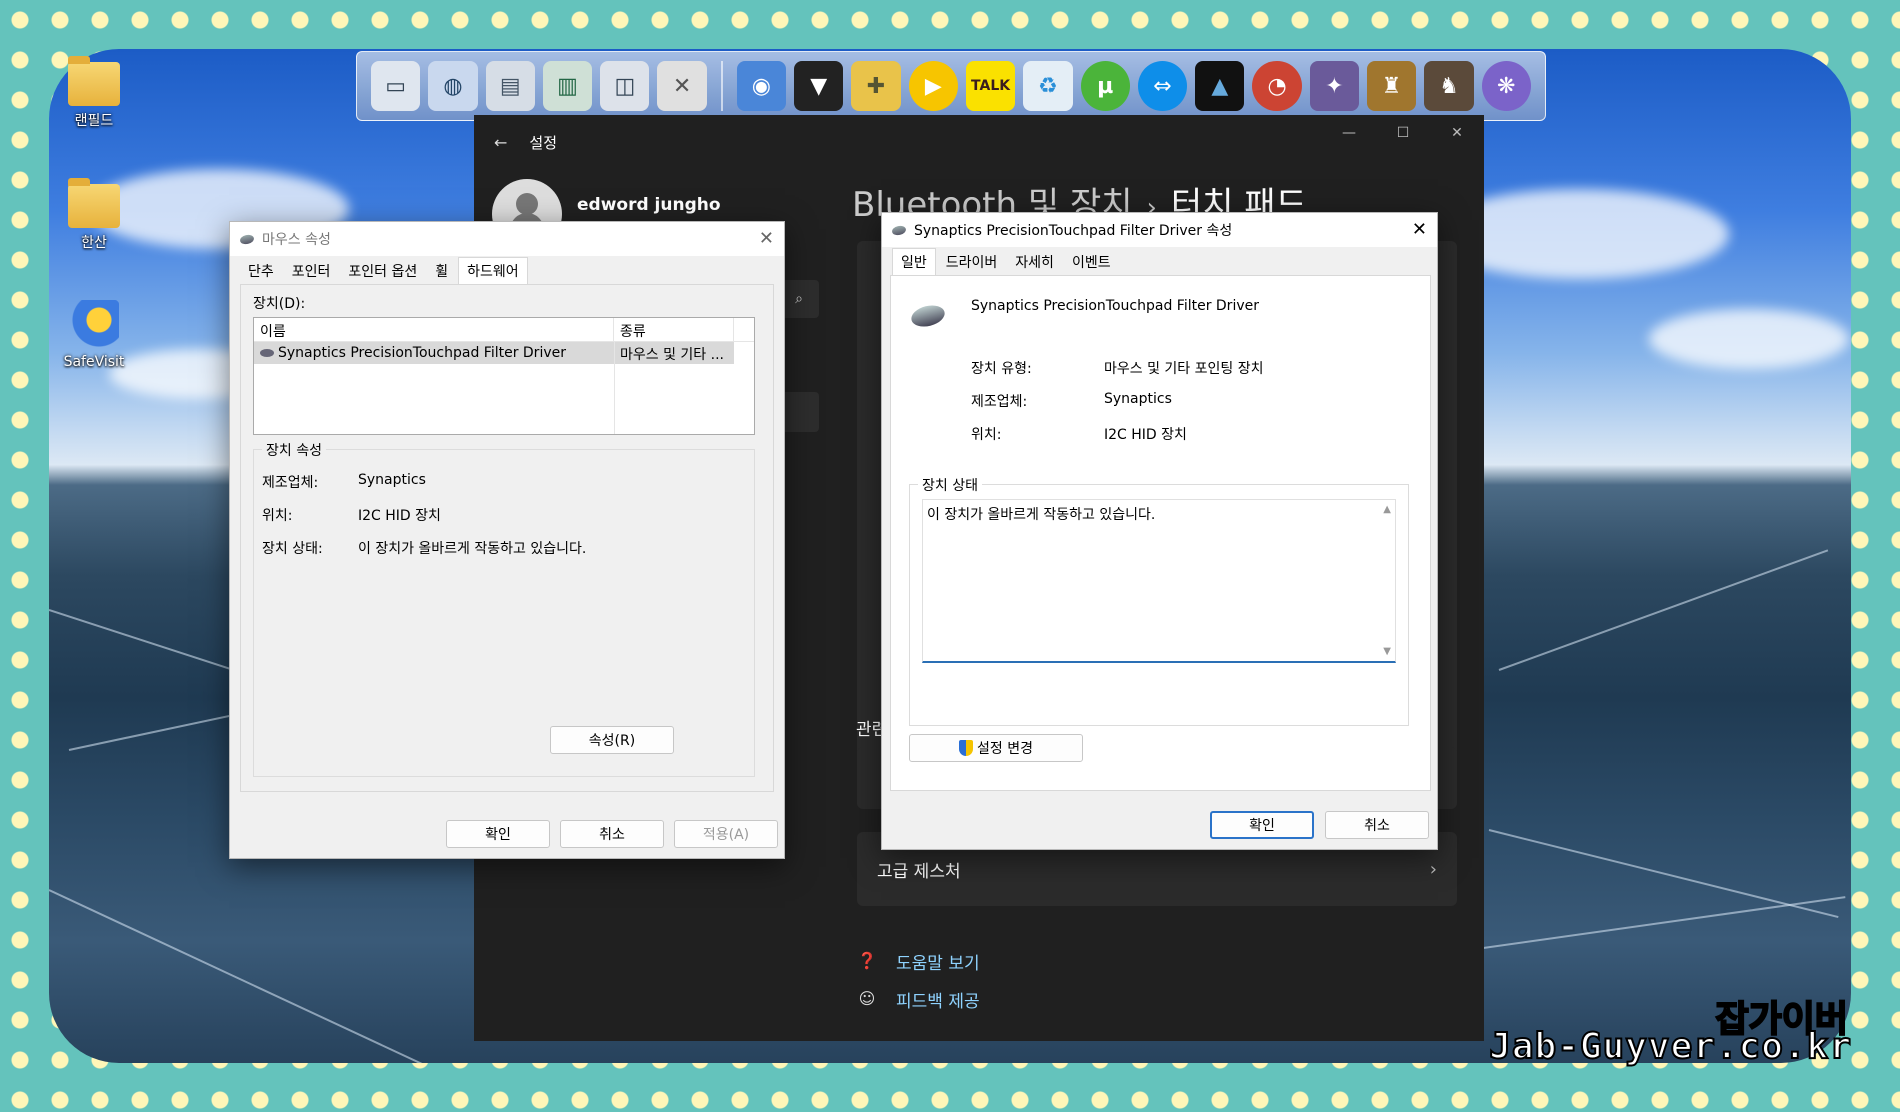 Image resolution: width=1900 pixels, height=1112 pixels. Describe the element at coordinates (292, 549) in the screenshot. I see `status-label: 장치 상태:` at that location.